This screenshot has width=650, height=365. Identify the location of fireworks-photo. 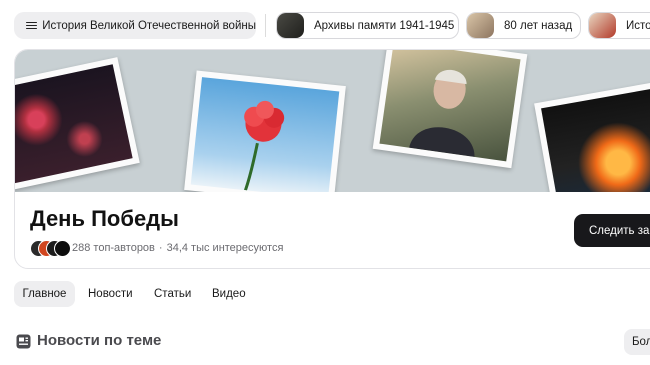
(77, 124).